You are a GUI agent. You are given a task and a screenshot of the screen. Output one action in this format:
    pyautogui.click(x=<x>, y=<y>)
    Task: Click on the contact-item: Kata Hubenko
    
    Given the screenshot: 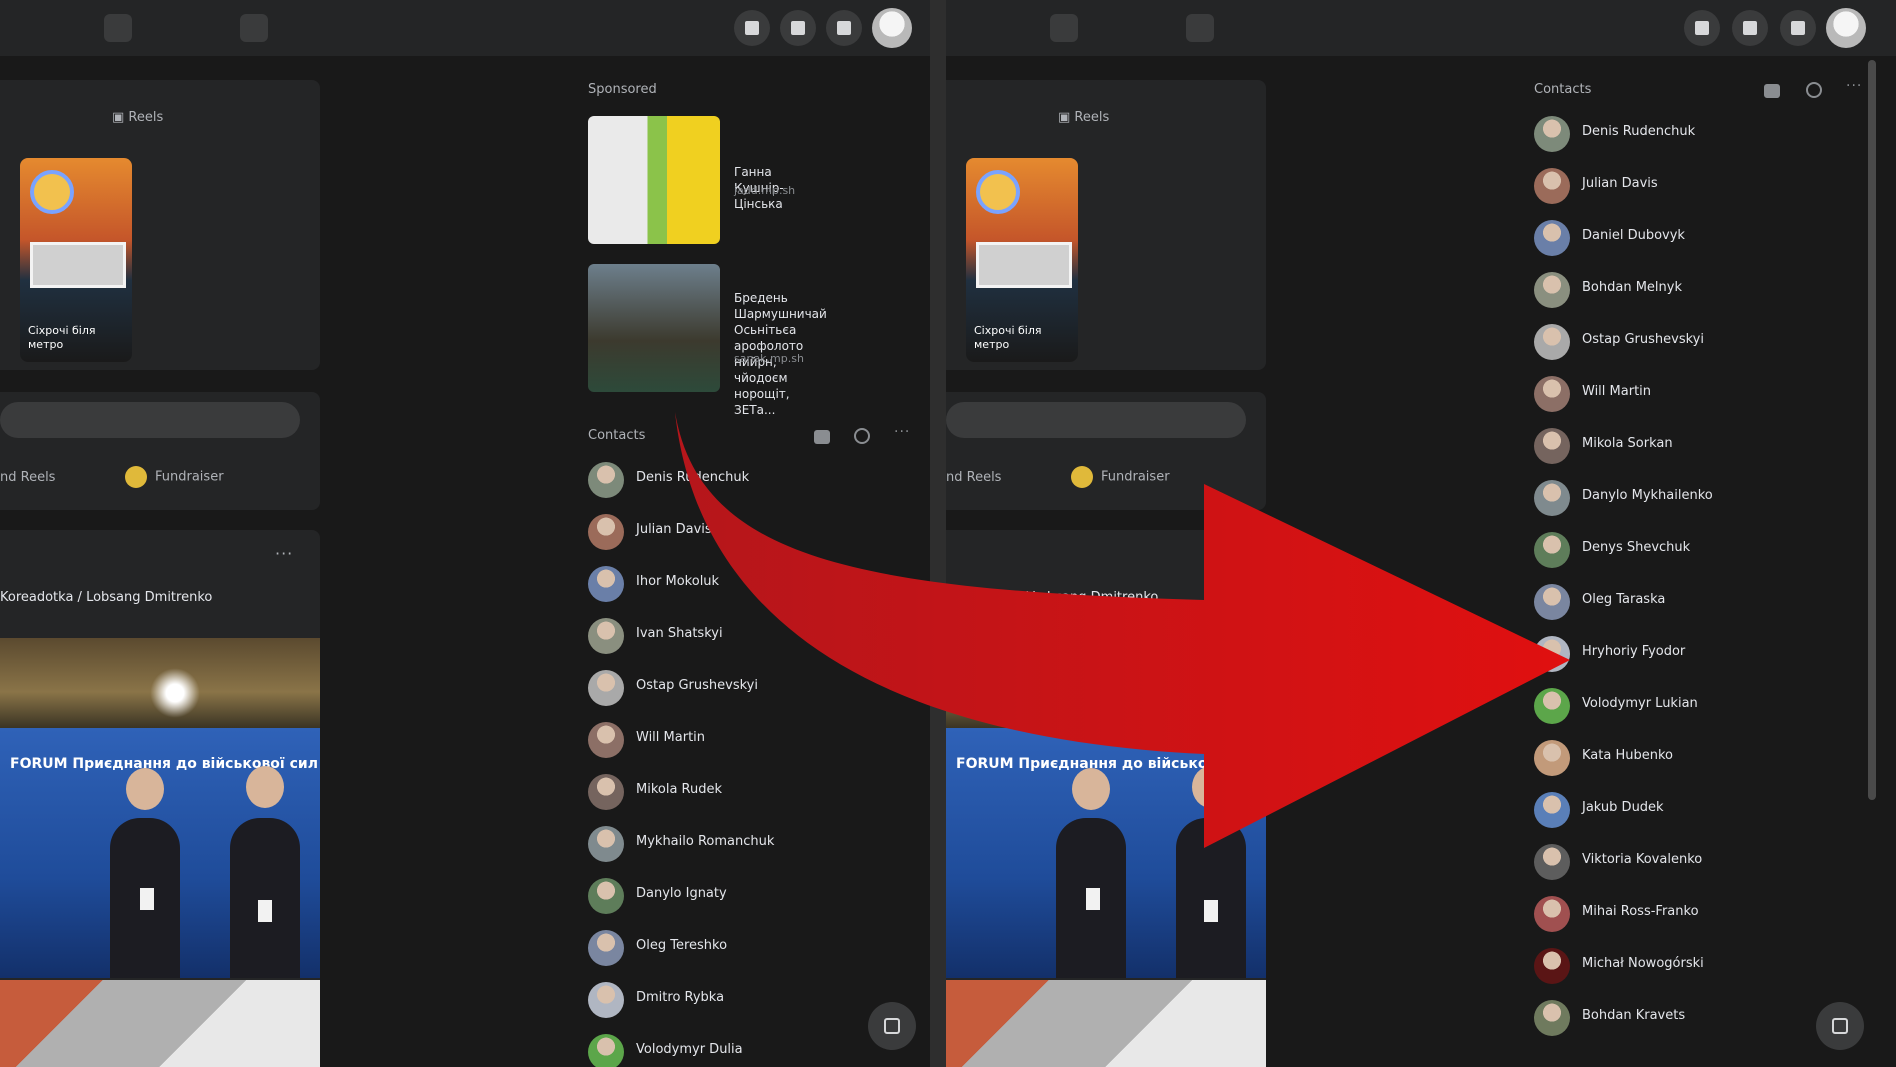 What is the action you would take?
    pyautogui.click(x=1684, y=758)
    